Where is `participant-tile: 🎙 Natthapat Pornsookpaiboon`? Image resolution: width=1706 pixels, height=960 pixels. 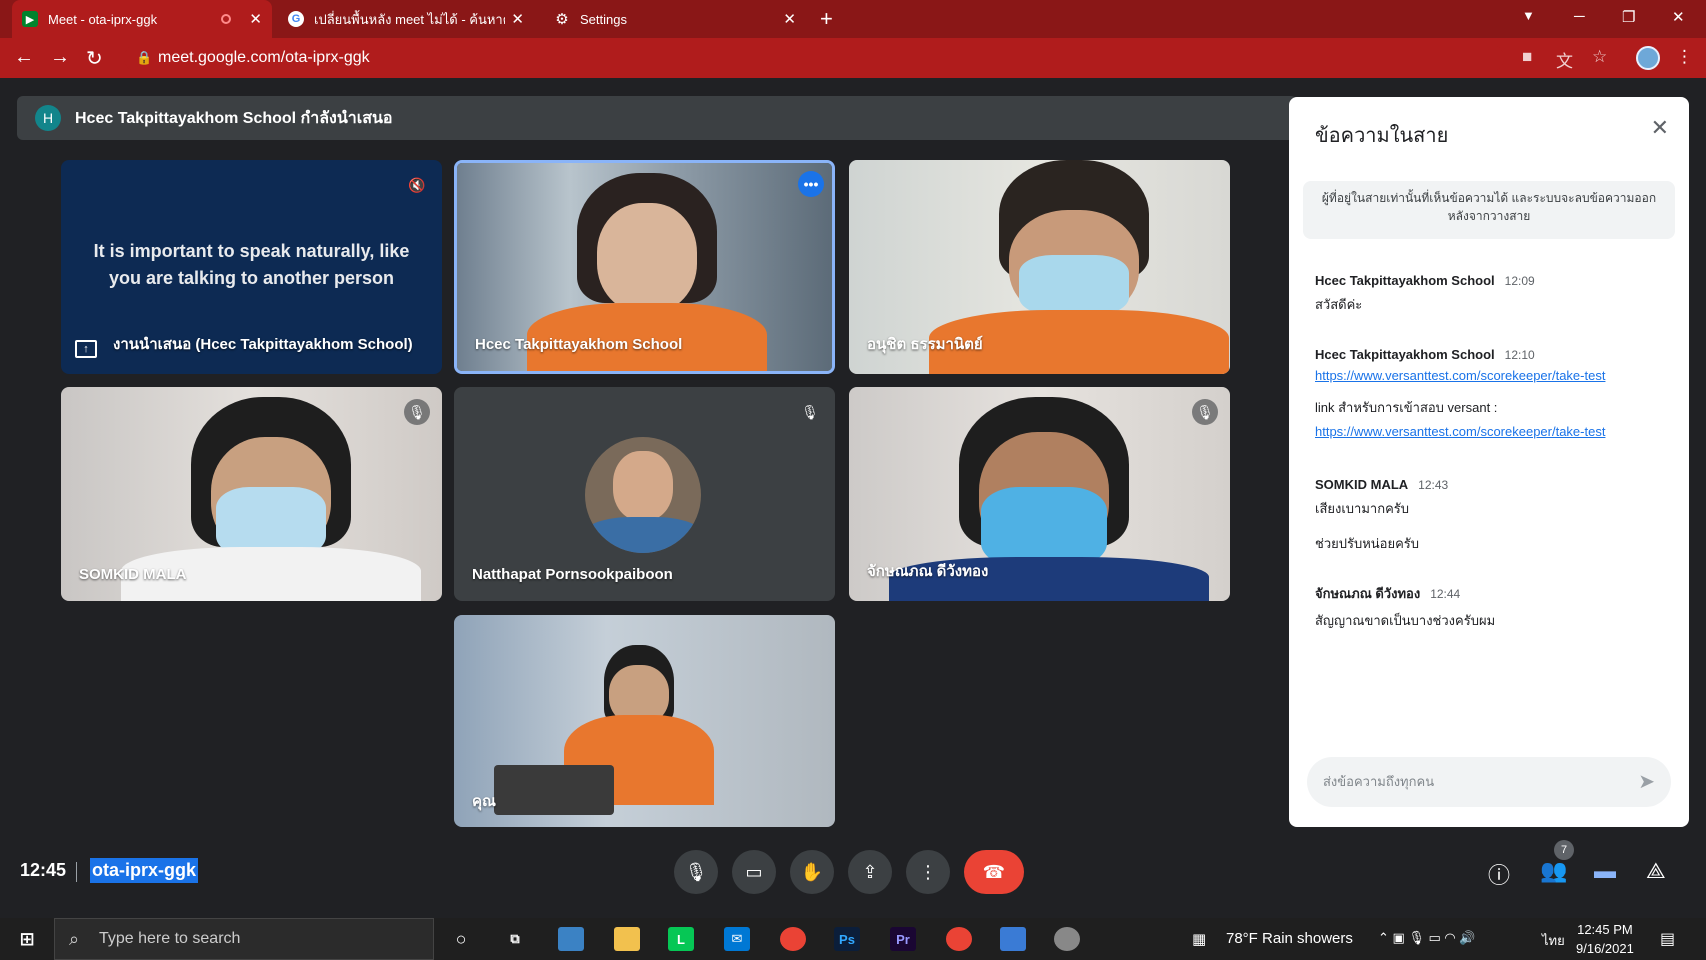
participant-tile: 🎙 Natthapat Pornsookpaiboon is located at coordinates (644, 494).